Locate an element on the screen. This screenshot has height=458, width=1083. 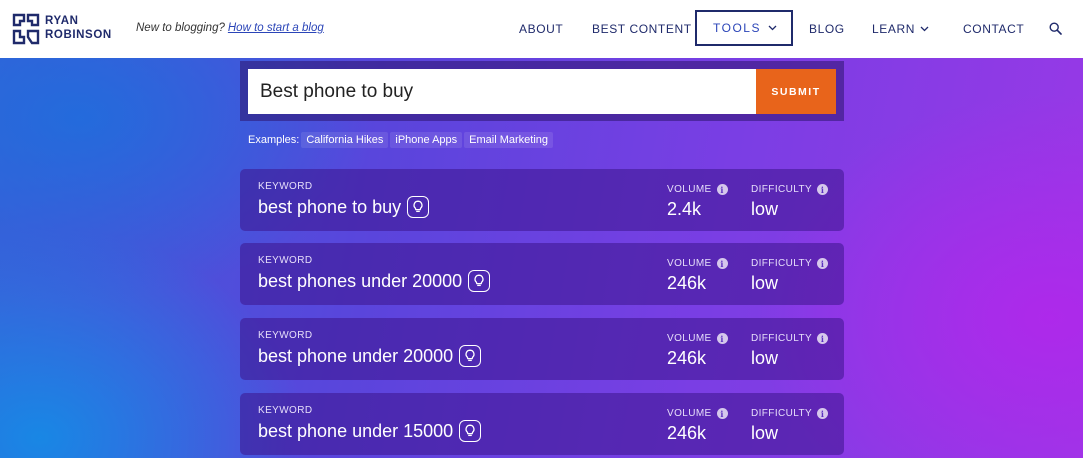
keyword-value: best phone to buy is located at coordinates (330, 206).